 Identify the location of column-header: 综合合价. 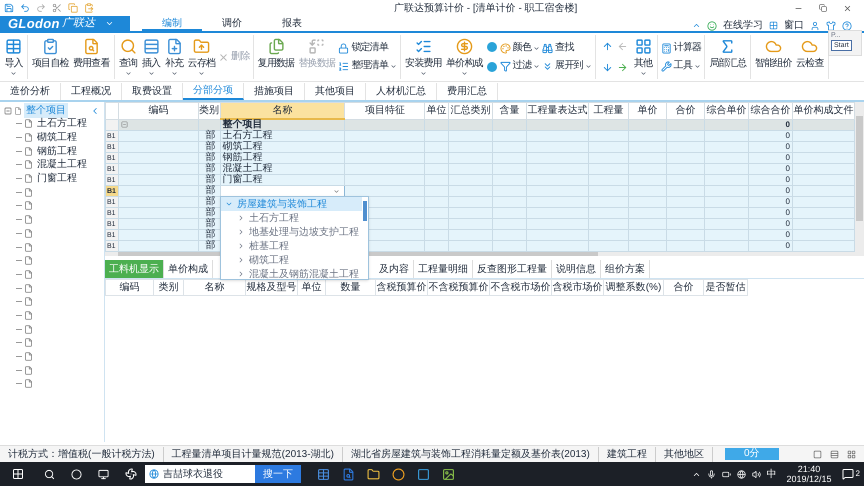
(770, 110).